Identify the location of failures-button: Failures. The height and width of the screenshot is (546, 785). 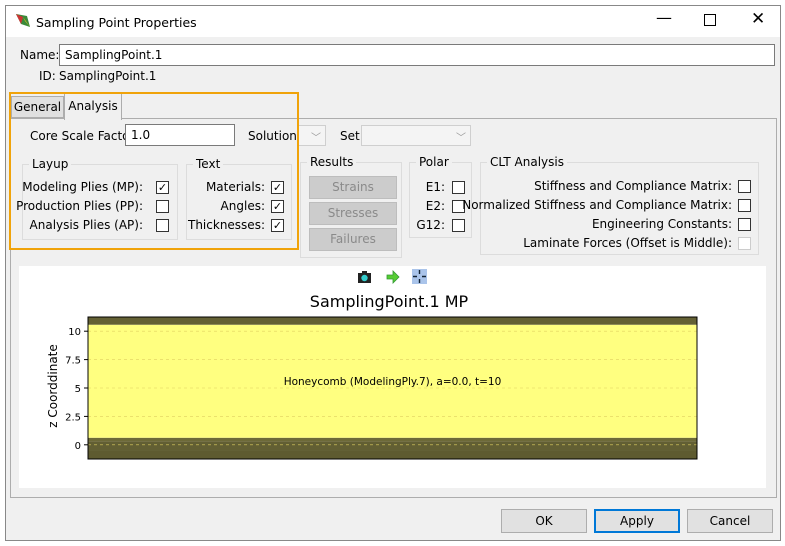
(353, 239).